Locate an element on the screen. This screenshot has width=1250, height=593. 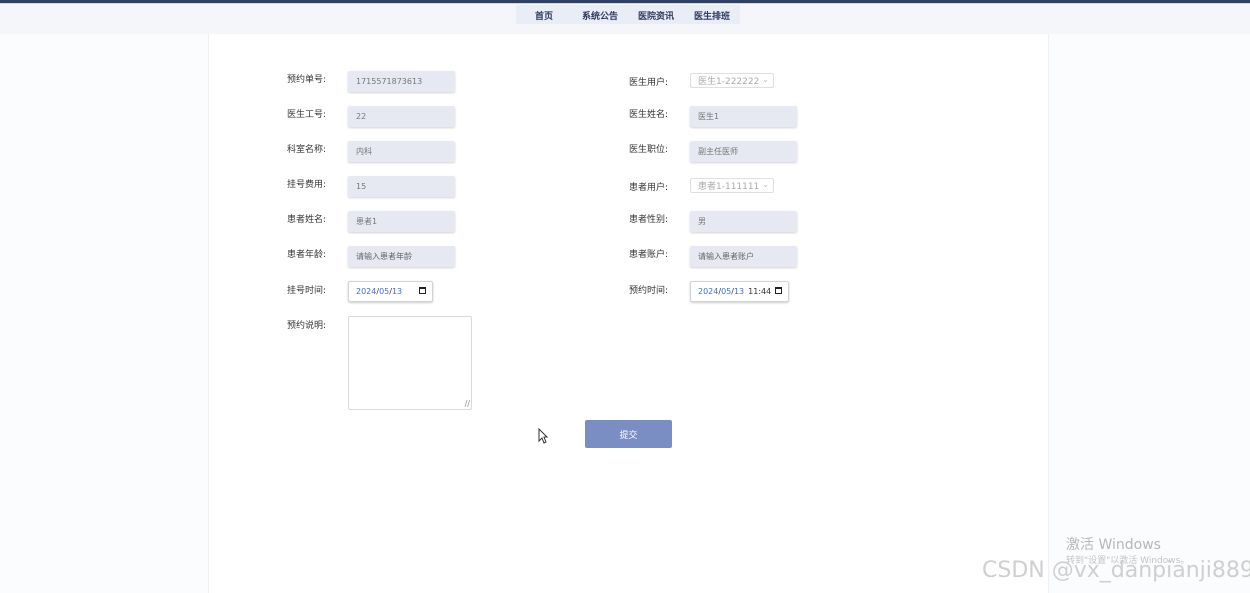
patient-user-label: 患者用户: is located at coordinates (649, 188).